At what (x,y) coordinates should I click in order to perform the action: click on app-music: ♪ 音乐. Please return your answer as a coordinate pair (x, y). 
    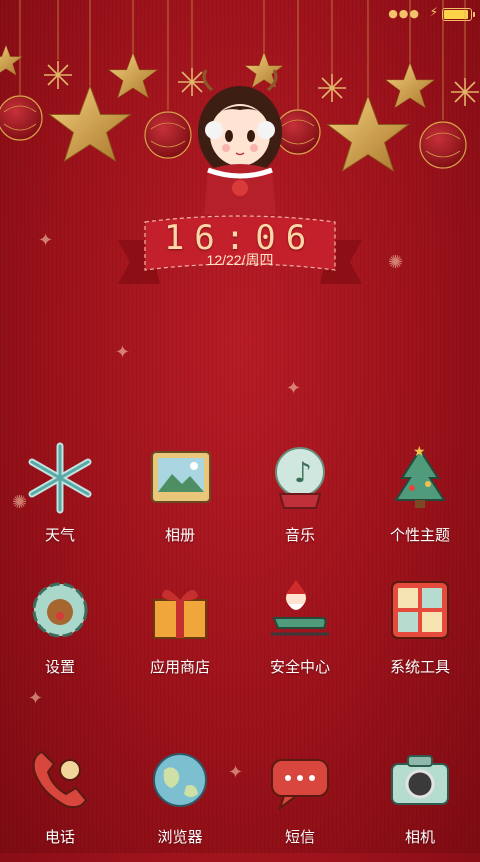
    Looking at the image, I should click on (300, 500).